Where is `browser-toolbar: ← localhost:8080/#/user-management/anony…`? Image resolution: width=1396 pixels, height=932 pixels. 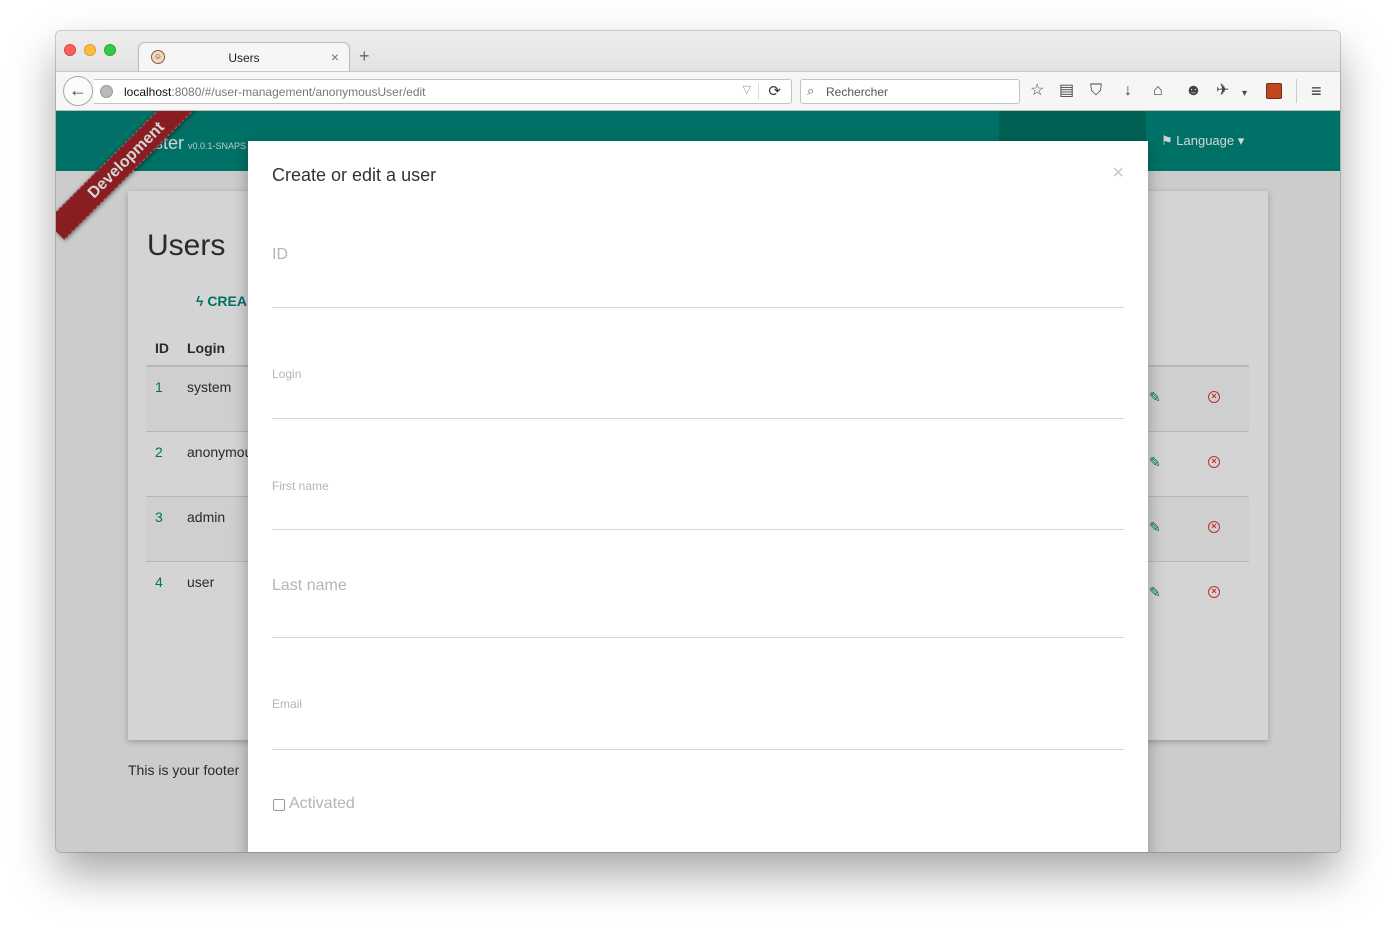 browser-toolbar: ← localhost:8080/#/user-management/anony… is located at coordinates (698, 91).